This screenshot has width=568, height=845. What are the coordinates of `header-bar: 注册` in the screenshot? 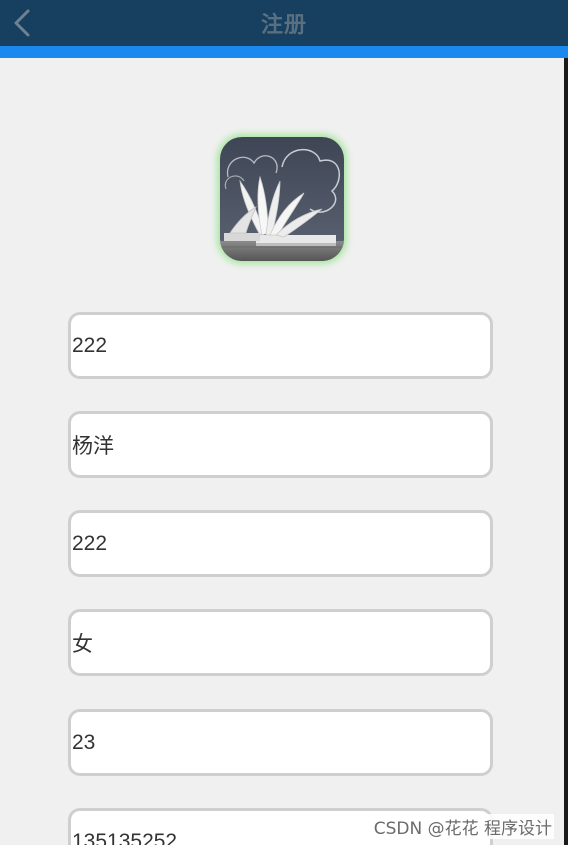 It's located at (284, 23).